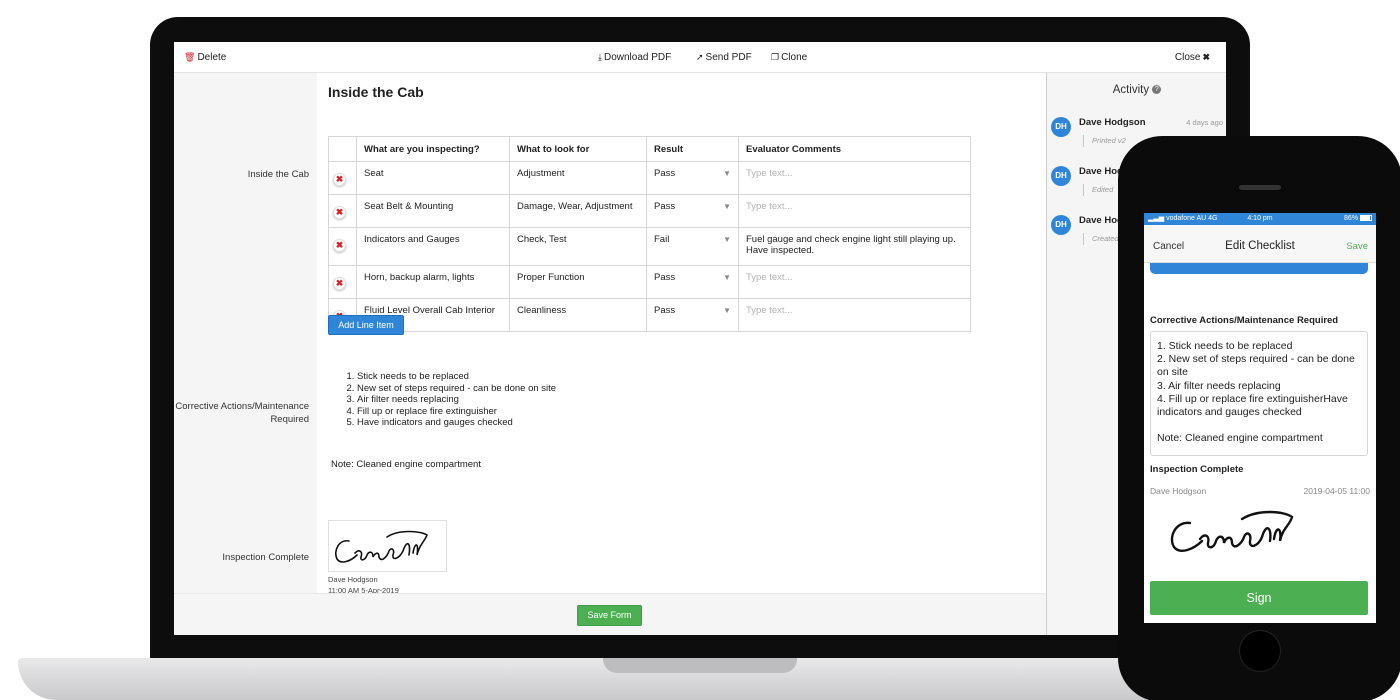  What do you see at coordinates (1112, 122) in the screenshot?
I see `activity-user: Dave Hodgson` at bounding box center [1112, 122].